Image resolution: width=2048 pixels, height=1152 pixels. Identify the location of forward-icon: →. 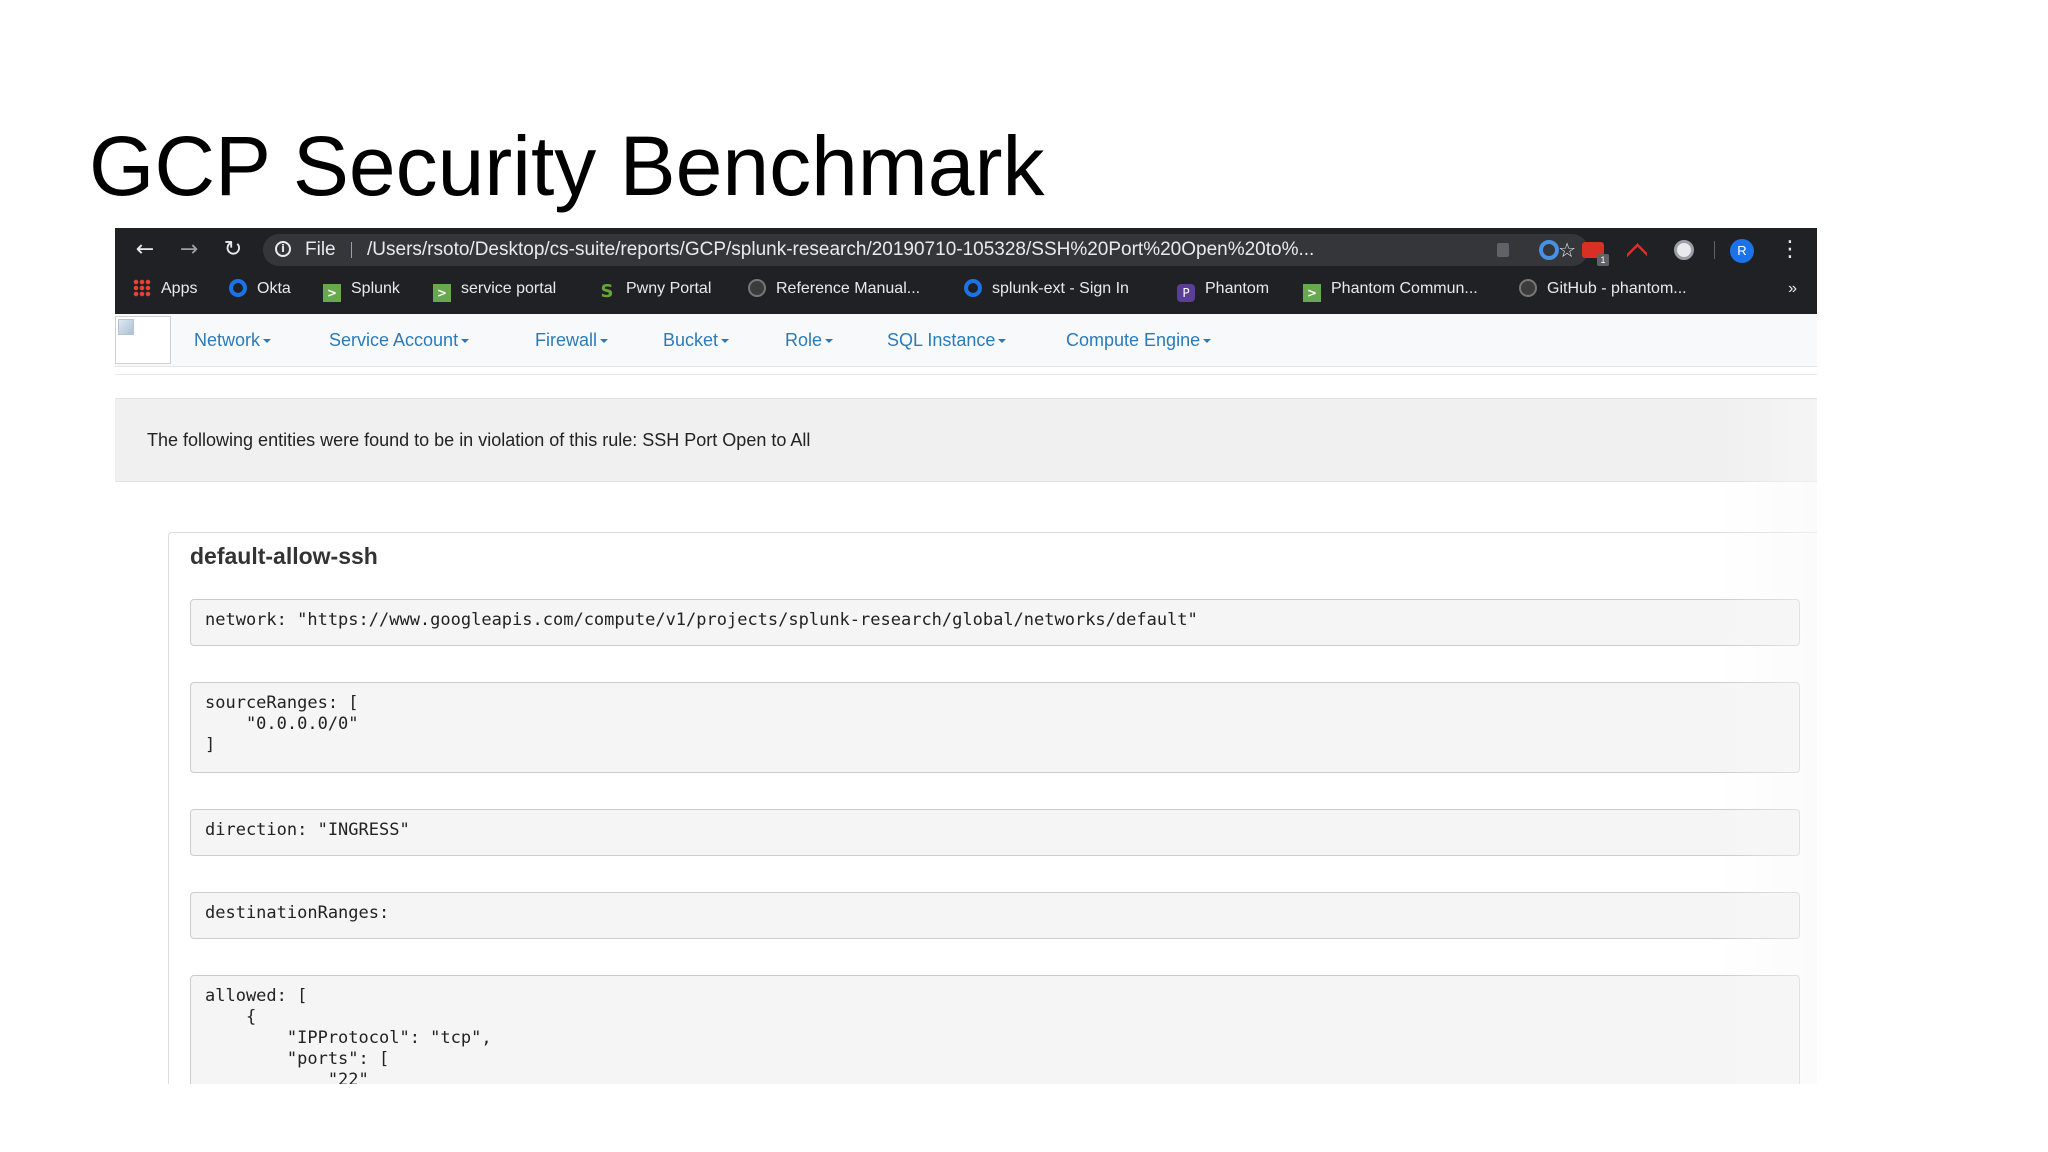
(189, 250).